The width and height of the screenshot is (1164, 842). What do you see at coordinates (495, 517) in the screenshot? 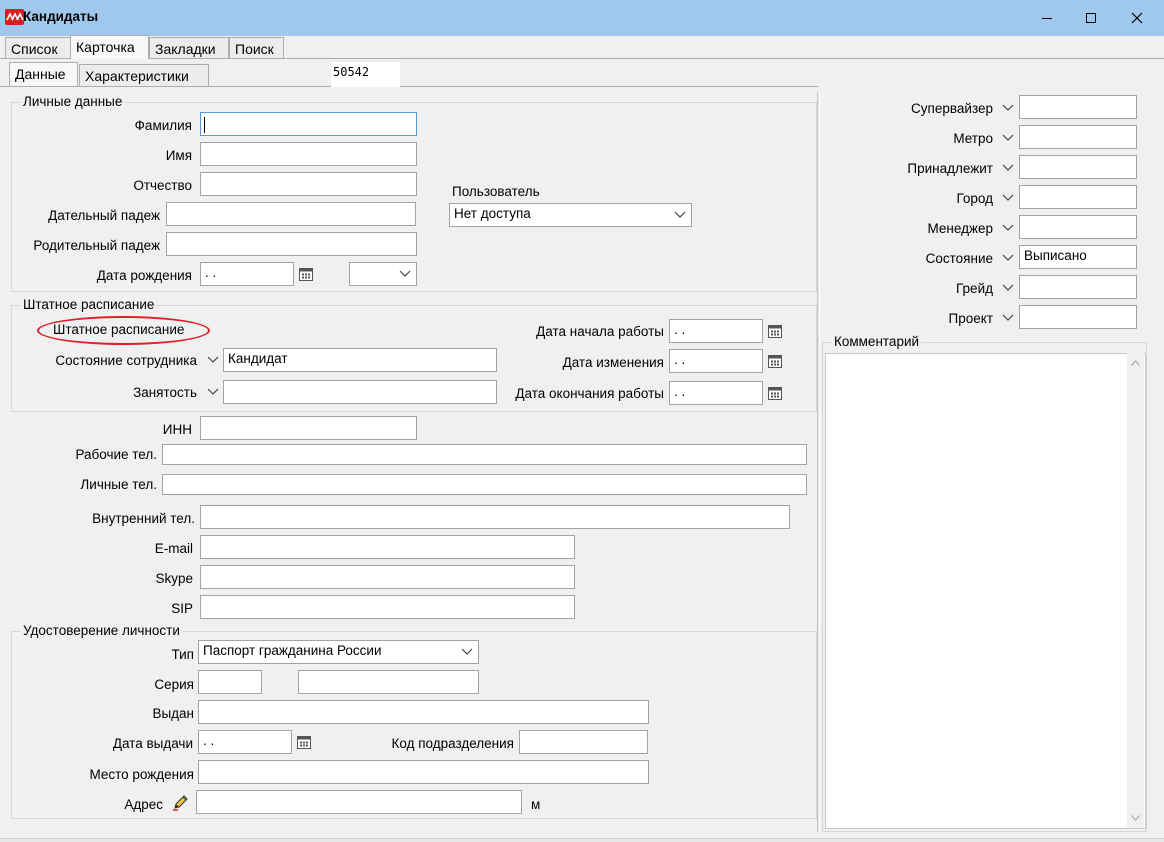
I see `internal-phone-input` at bounding box center [495, 517].